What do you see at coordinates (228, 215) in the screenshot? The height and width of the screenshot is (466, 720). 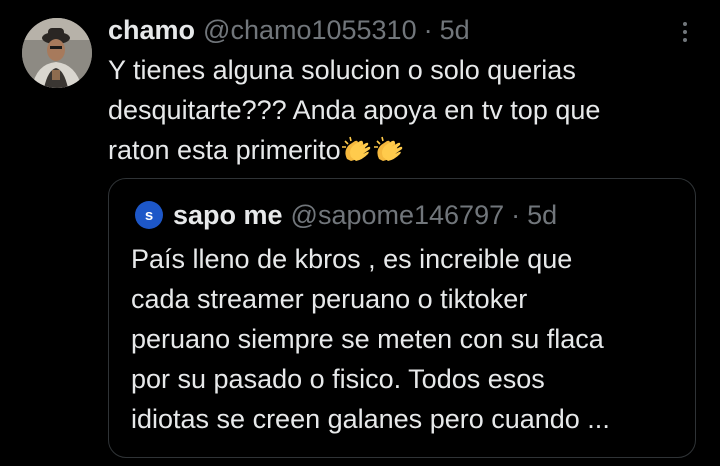 I see `quoted-author-name: sapo me` at bounding box center [228, 215].